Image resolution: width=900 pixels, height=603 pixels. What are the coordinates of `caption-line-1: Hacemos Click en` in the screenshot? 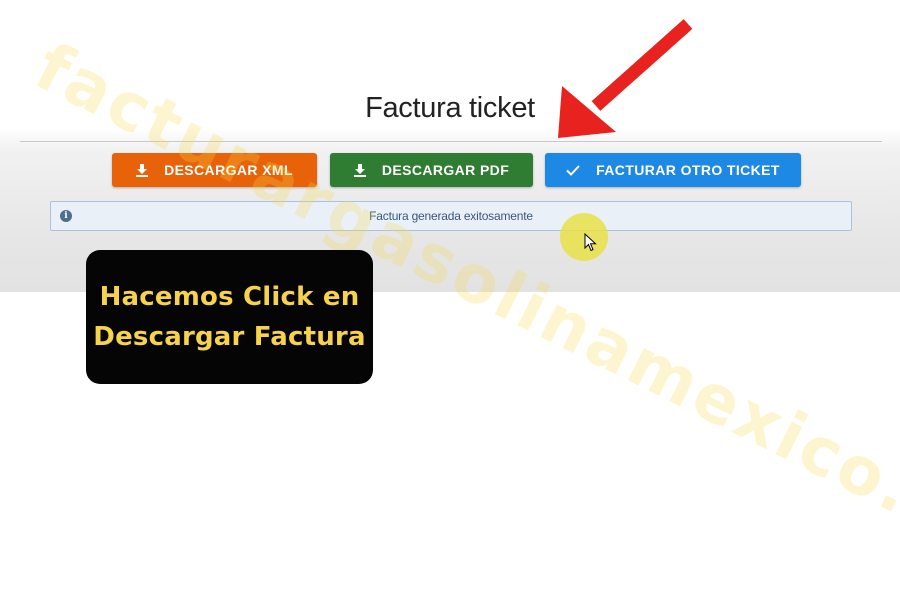 It's located at (229, 297).